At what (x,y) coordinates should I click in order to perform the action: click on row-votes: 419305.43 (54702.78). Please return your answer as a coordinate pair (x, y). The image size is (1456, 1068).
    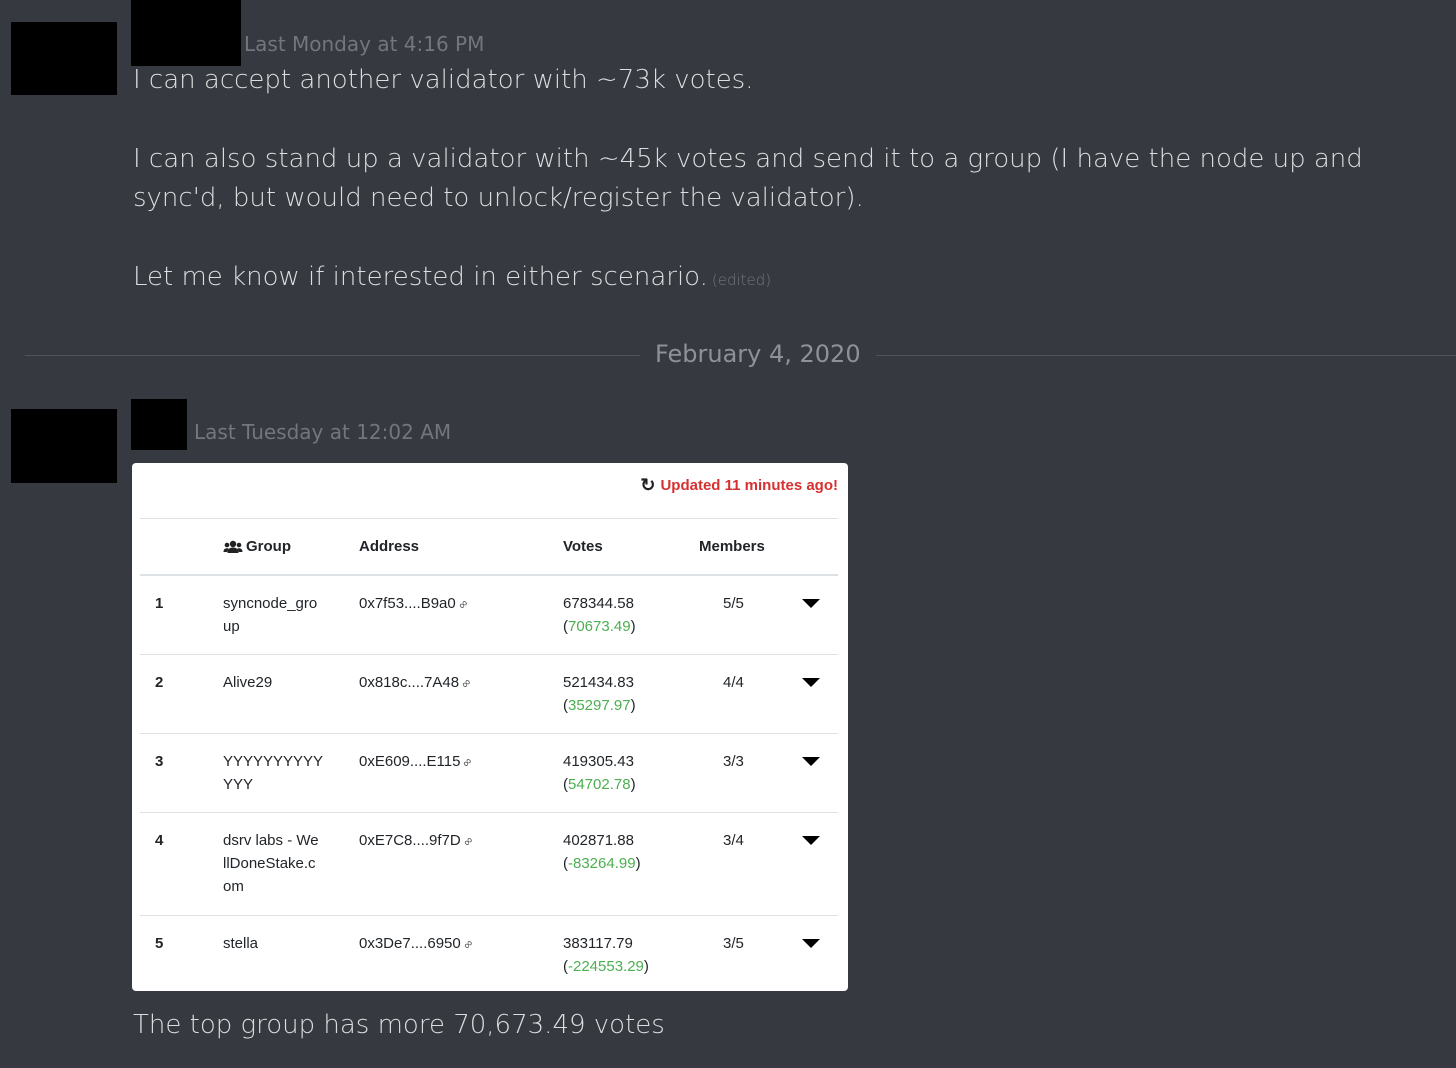
    Looking at the image, I should click on (599, 773).